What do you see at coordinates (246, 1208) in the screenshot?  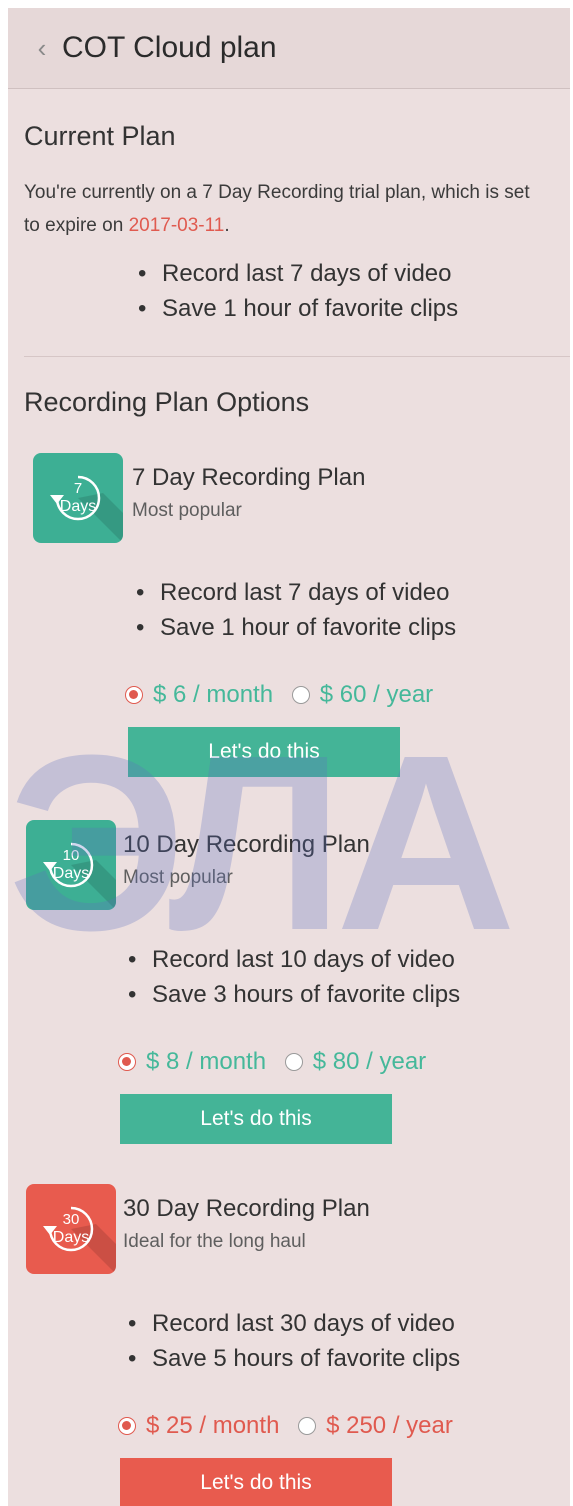 I see `plan-name: 30 Day Recording Plan` at bounding box center [246, 1208].